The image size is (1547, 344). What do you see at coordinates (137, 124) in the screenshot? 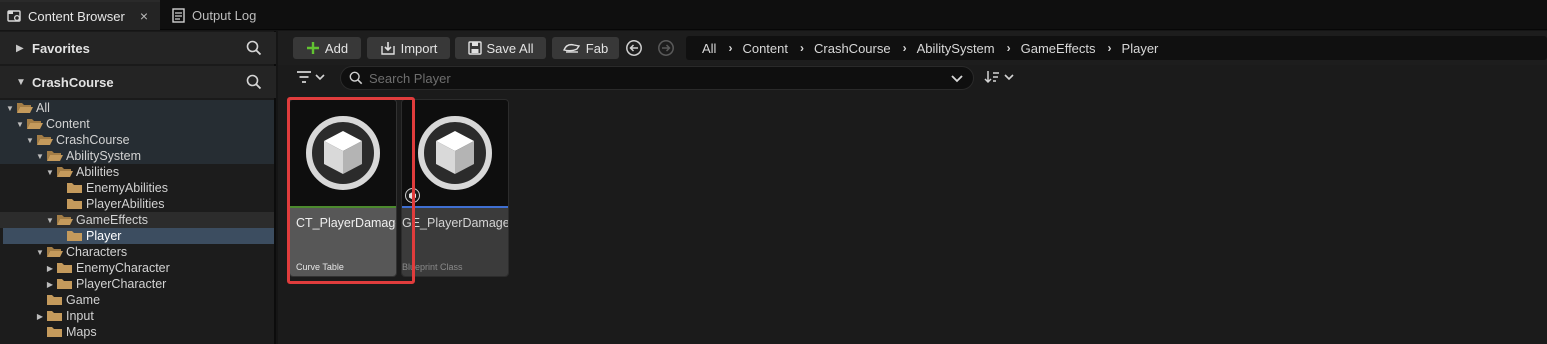
I see `tree-item: ▼ Content` at bounding box center [137, 124].